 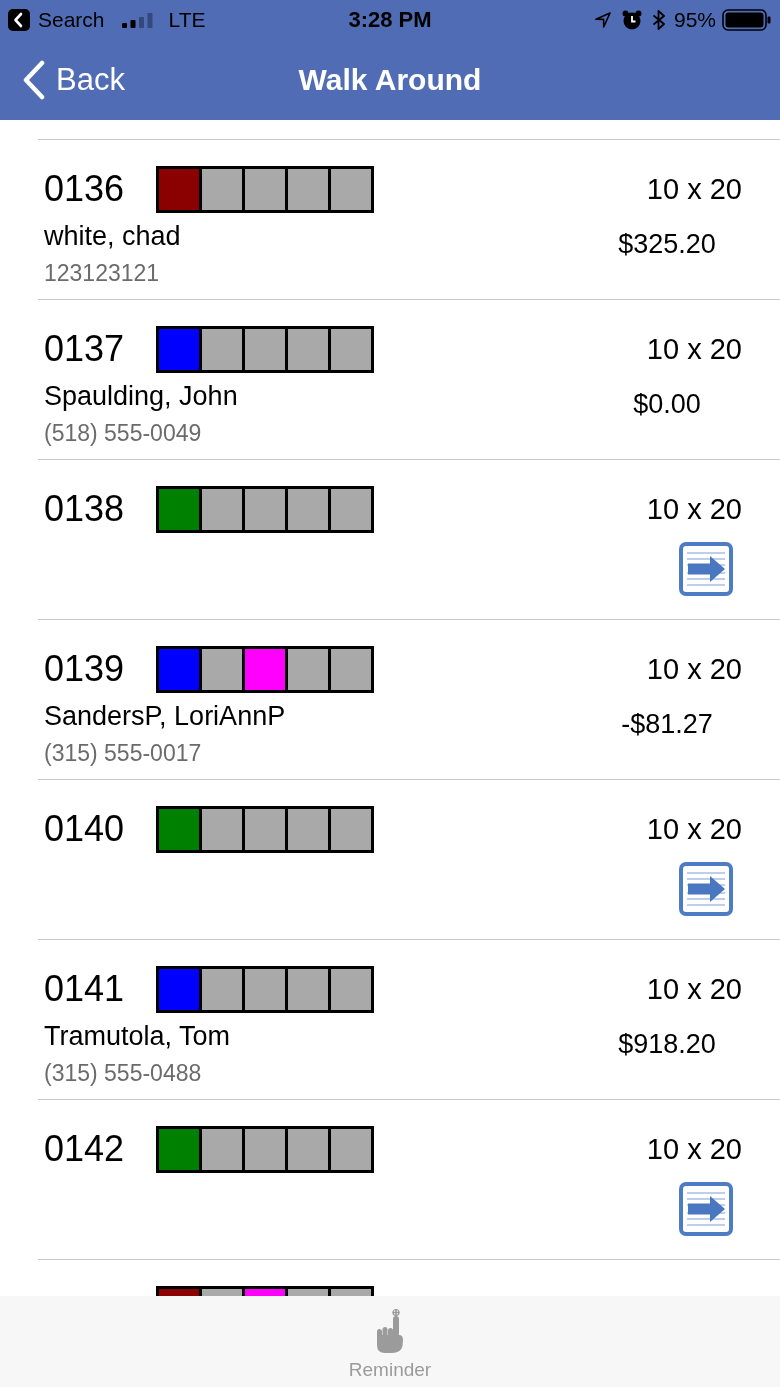 I want to click on unit-number: 0140, so click(x=84, y=829).